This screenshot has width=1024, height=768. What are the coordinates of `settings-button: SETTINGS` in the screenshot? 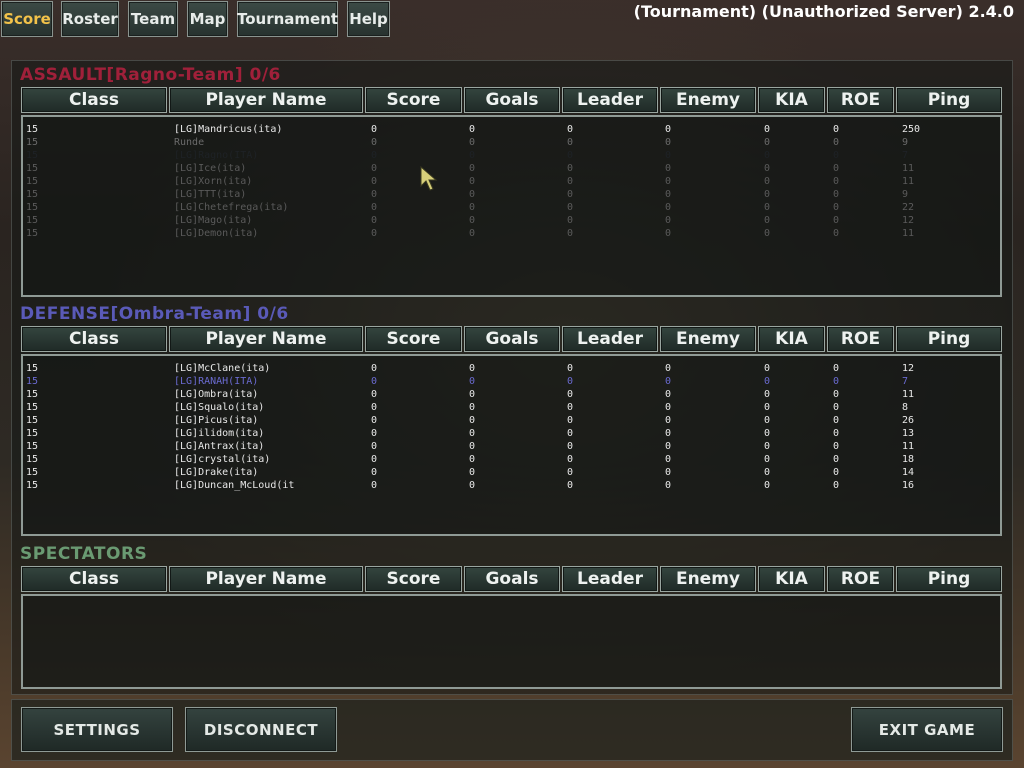 It's located at (97, 729).